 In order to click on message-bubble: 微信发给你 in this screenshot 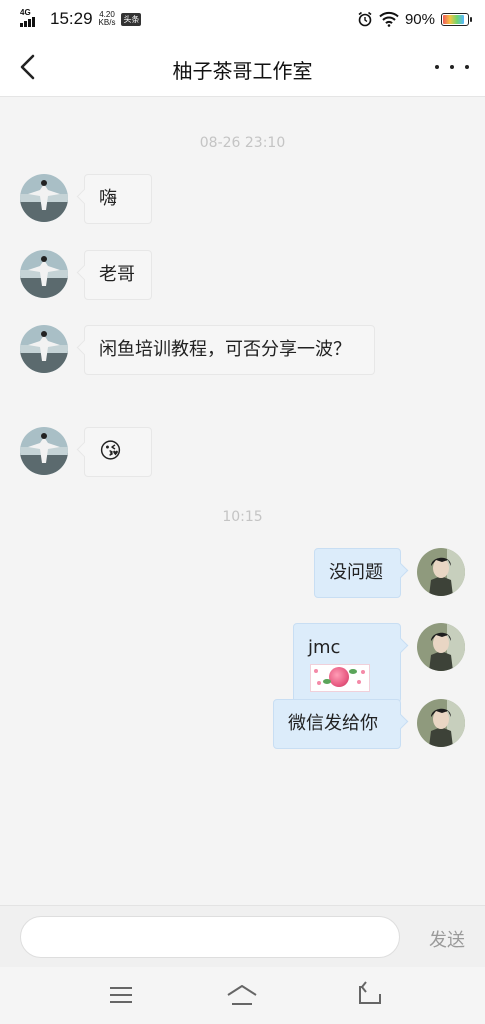, I will do `click(337, 724)`.